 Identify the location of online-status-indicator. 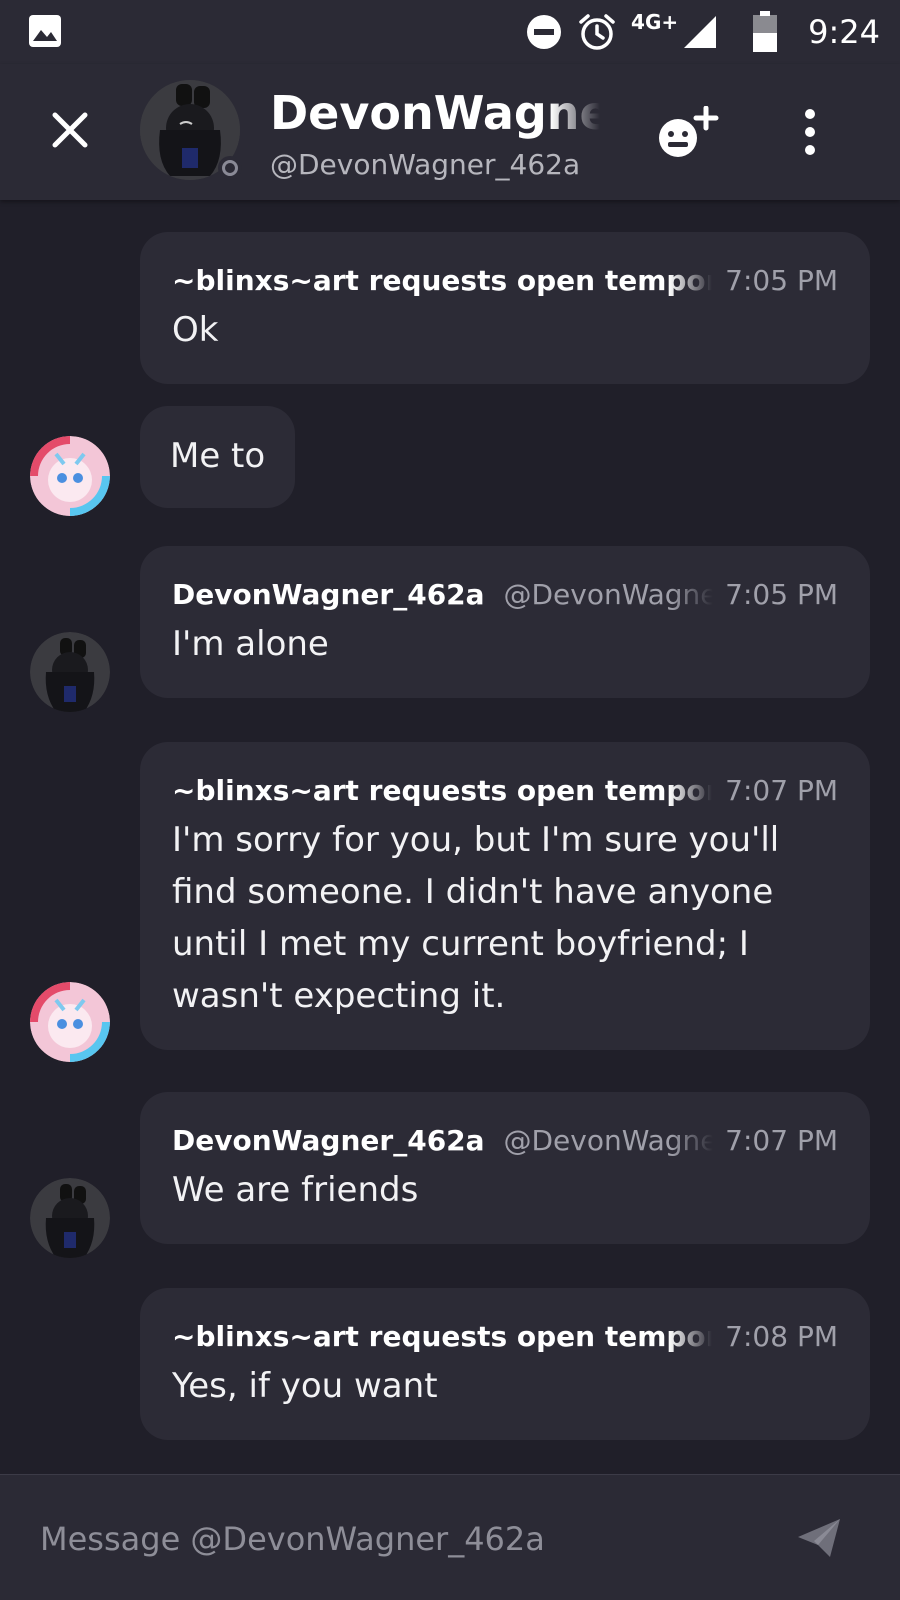
(230, 168).